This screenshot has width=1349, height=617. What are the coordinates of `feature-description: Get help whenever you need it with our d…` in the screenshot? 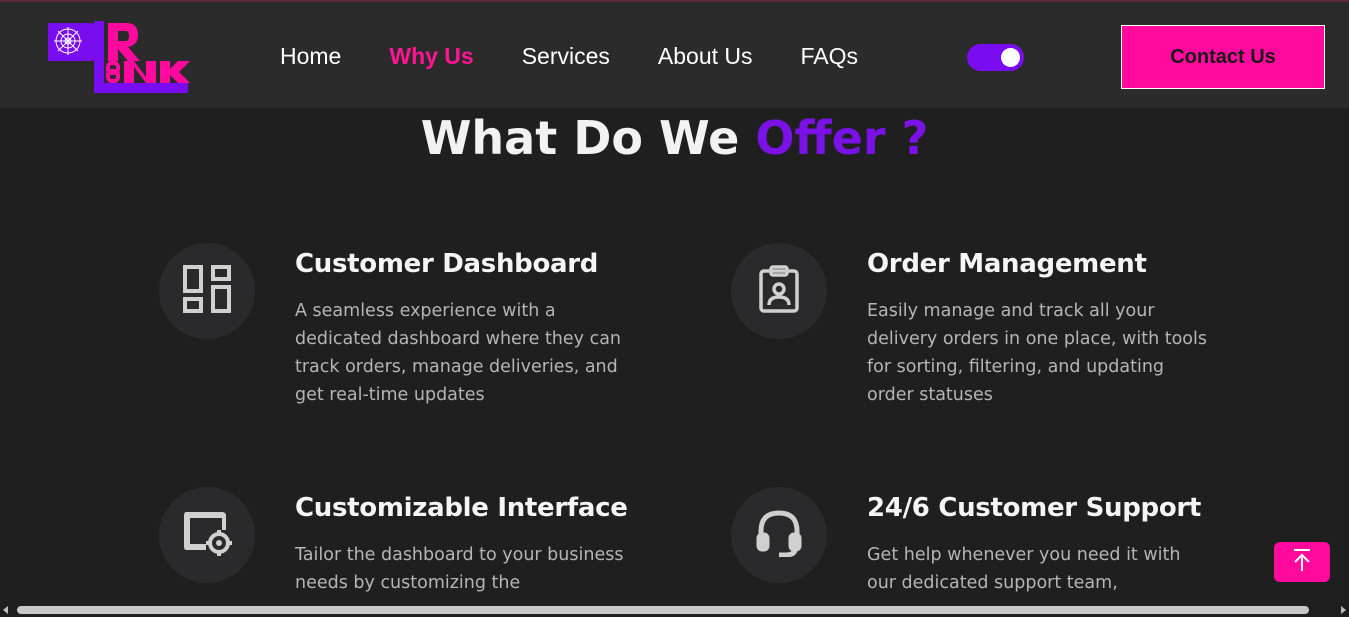 It's located at (1024, 569).